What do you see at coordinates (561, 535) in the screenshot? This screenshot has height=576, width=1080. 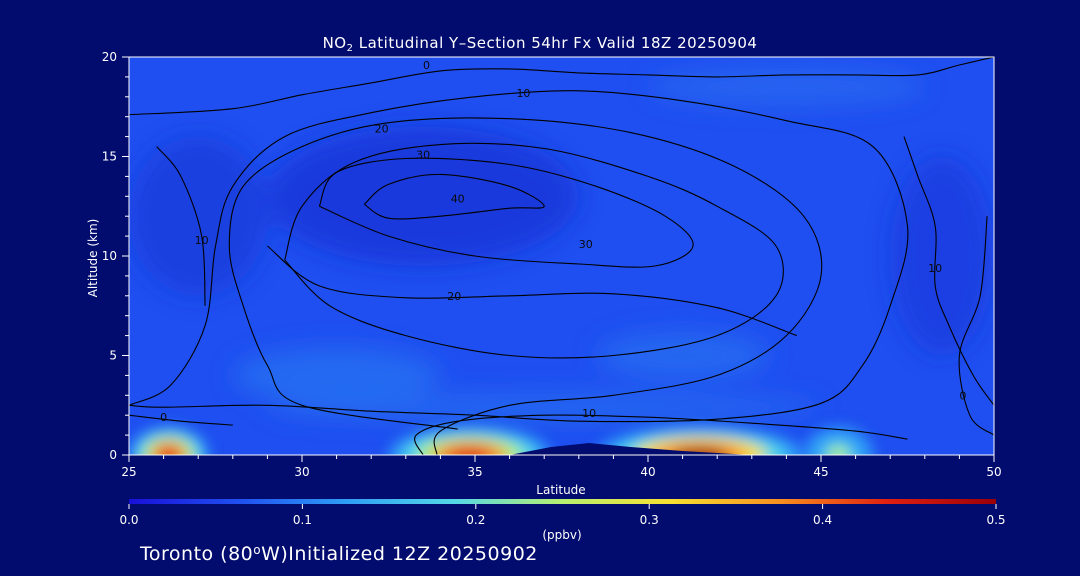 I see `colorbar-unit: (ppbv)` at bounding box center [561, 535].